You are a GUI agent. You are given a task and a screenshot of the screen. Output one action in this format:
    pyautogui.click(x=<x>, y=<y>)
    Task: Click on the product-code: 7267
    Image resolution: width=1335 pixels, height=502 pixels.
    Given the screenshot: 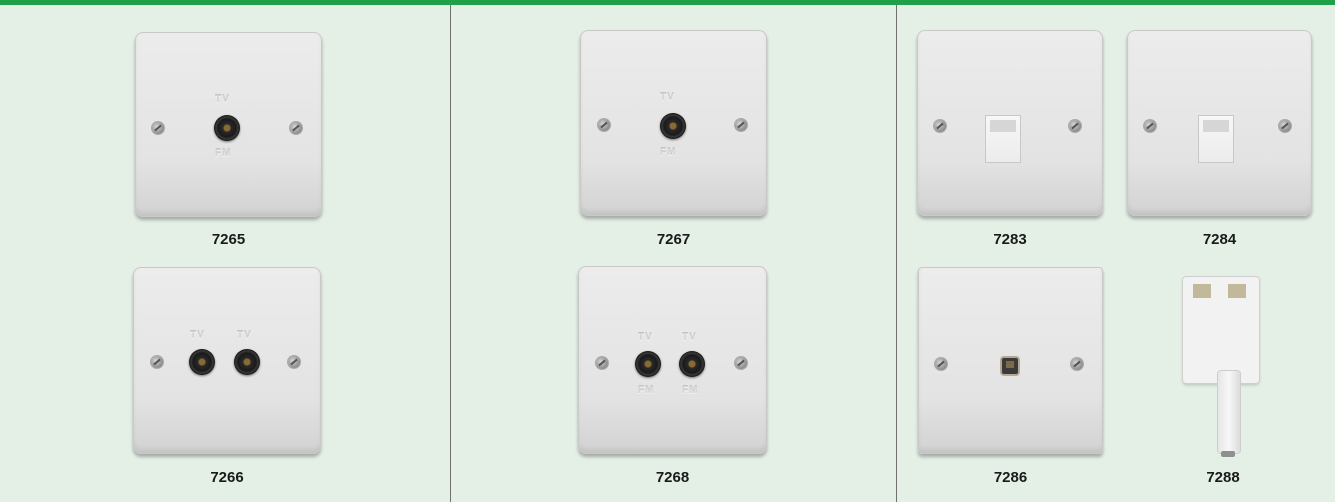 What is the action you would take?
    pyautogui.click(x=673, y=239)
    